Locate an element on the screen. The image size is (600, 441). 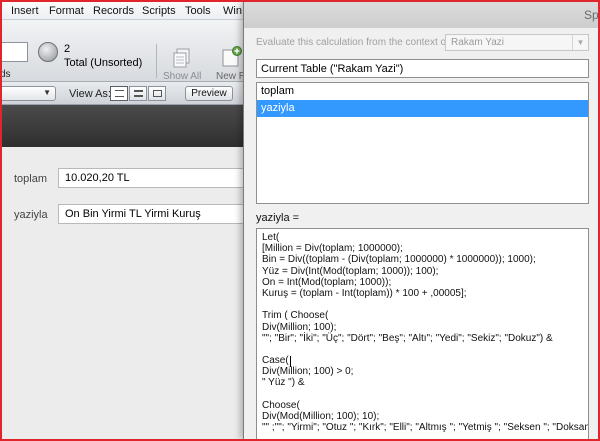
records-label: ds is located at coordinates (5, 74).